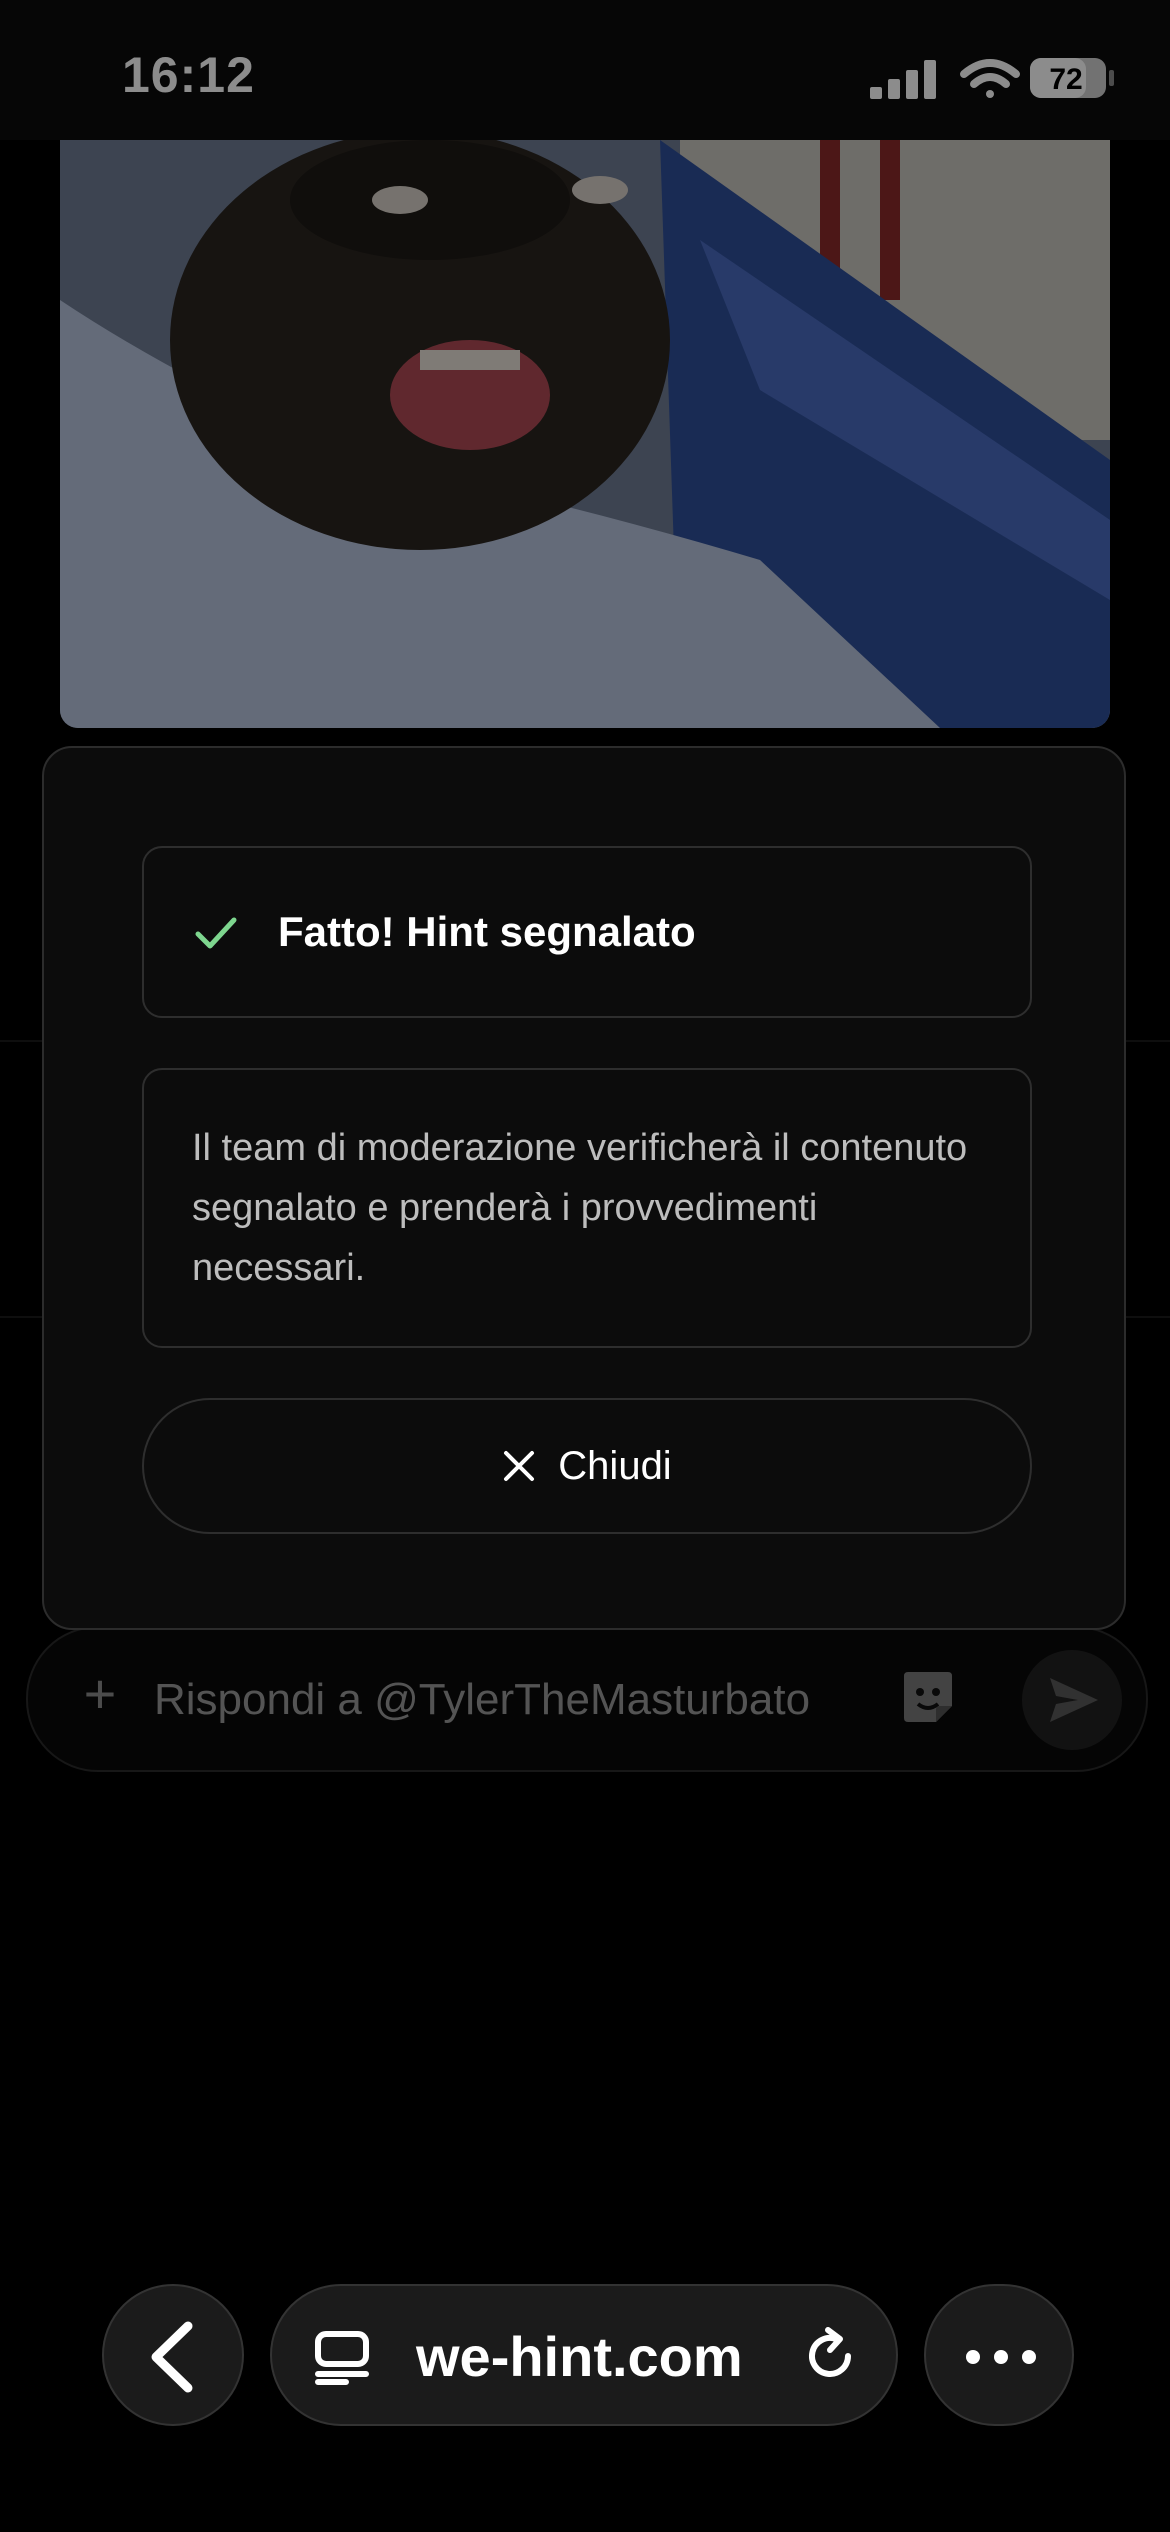  What do you see at coordinates (903, 79) in the screenshot?
I see `signal-icon` at bounding box center [903, 79].